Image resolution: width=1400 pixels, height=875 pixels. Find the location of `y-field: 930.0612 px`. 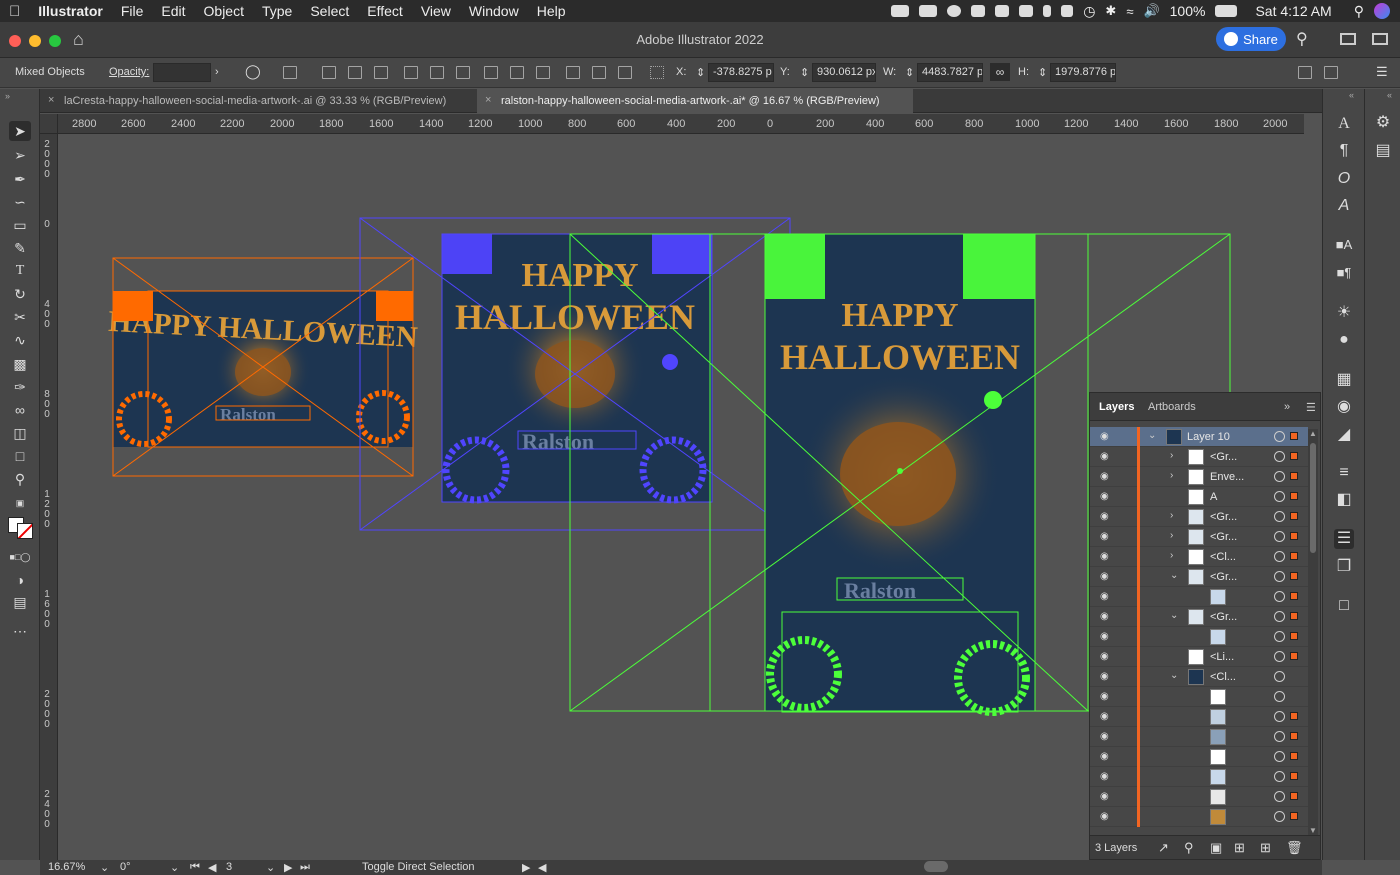

y-field: 930.0612 px is located at coordinates (844, 72).